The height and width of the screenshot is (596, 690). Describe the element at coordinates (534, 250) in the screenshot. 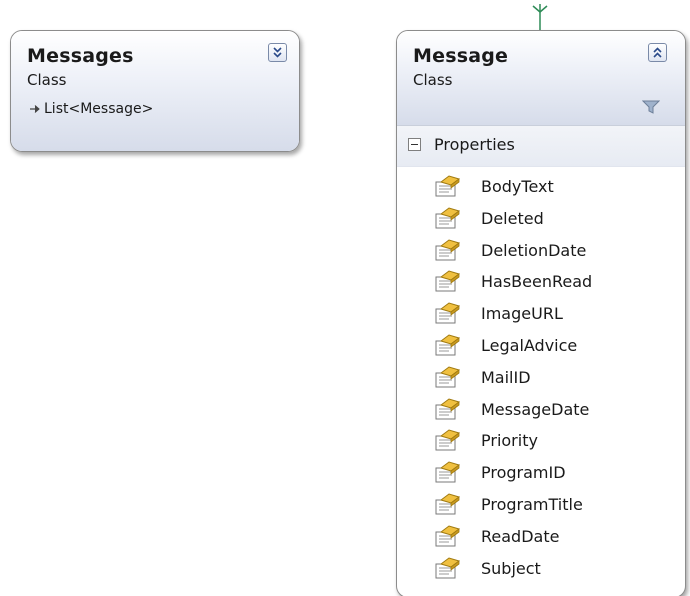

I see `property-label: DeletionDate` at that location.